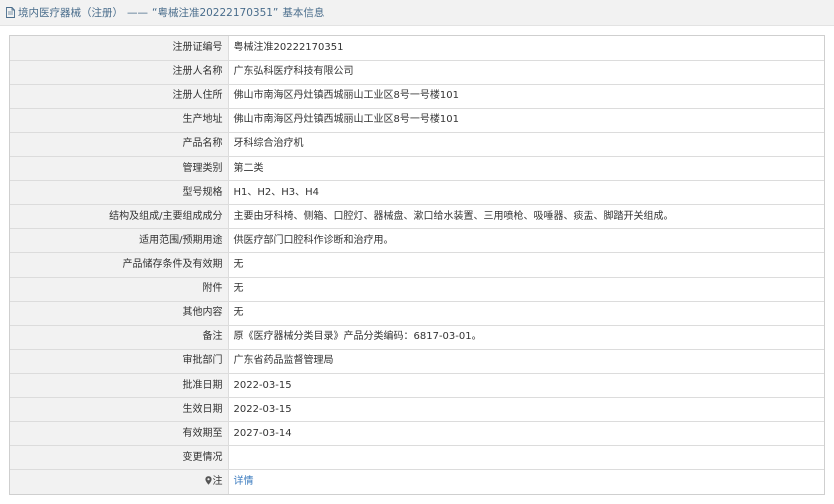 The image size is (834, 504). Describe the element at coordinates (119, 241) in the screenshot. I see `row-label: 适用范围/预期用途` at that location.